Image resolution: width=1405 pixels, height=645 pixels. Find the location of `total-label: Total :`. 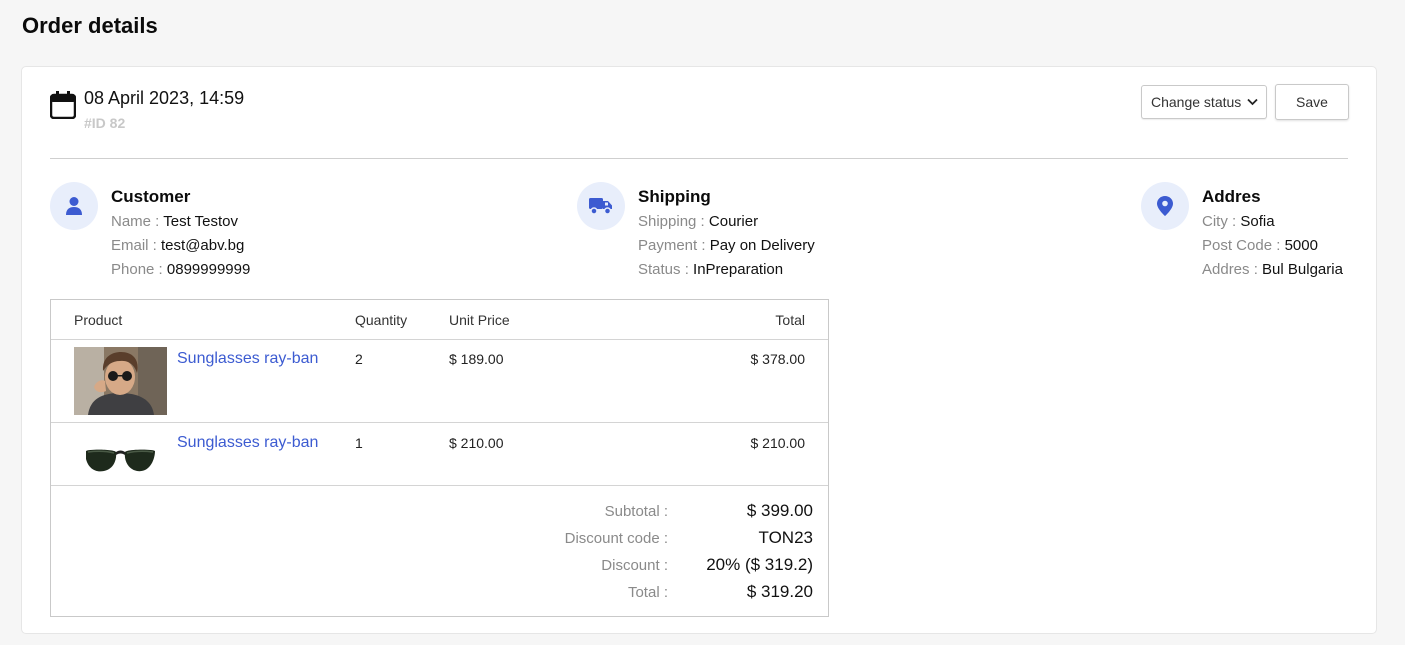

total-label: Total : is located at coordinates (647, 592).